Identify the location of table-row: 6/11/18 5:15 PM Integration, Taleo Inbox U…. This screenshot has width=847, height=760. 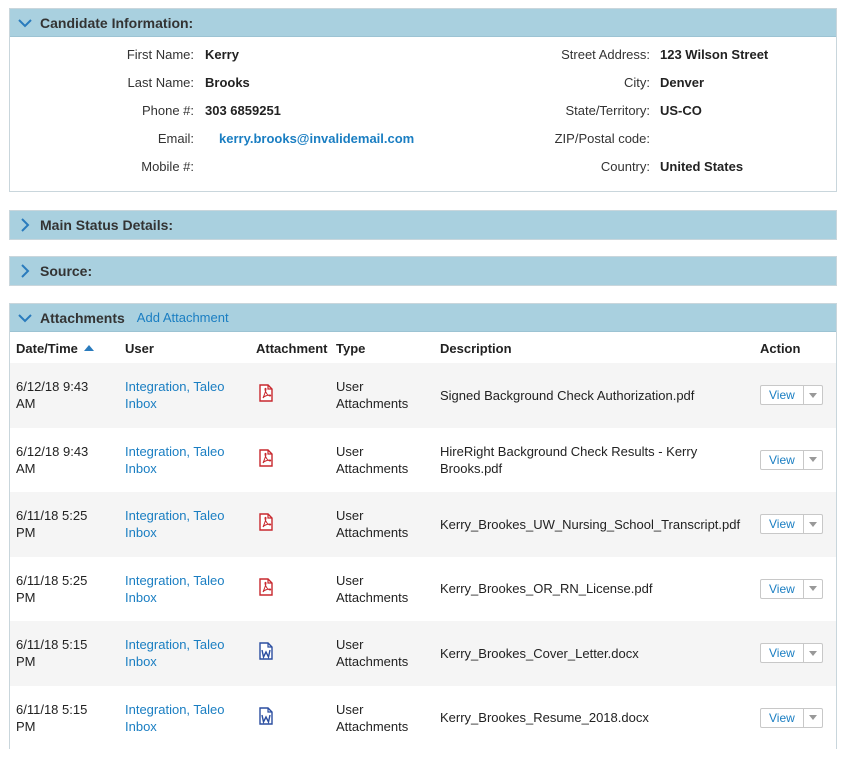
(423, 653).